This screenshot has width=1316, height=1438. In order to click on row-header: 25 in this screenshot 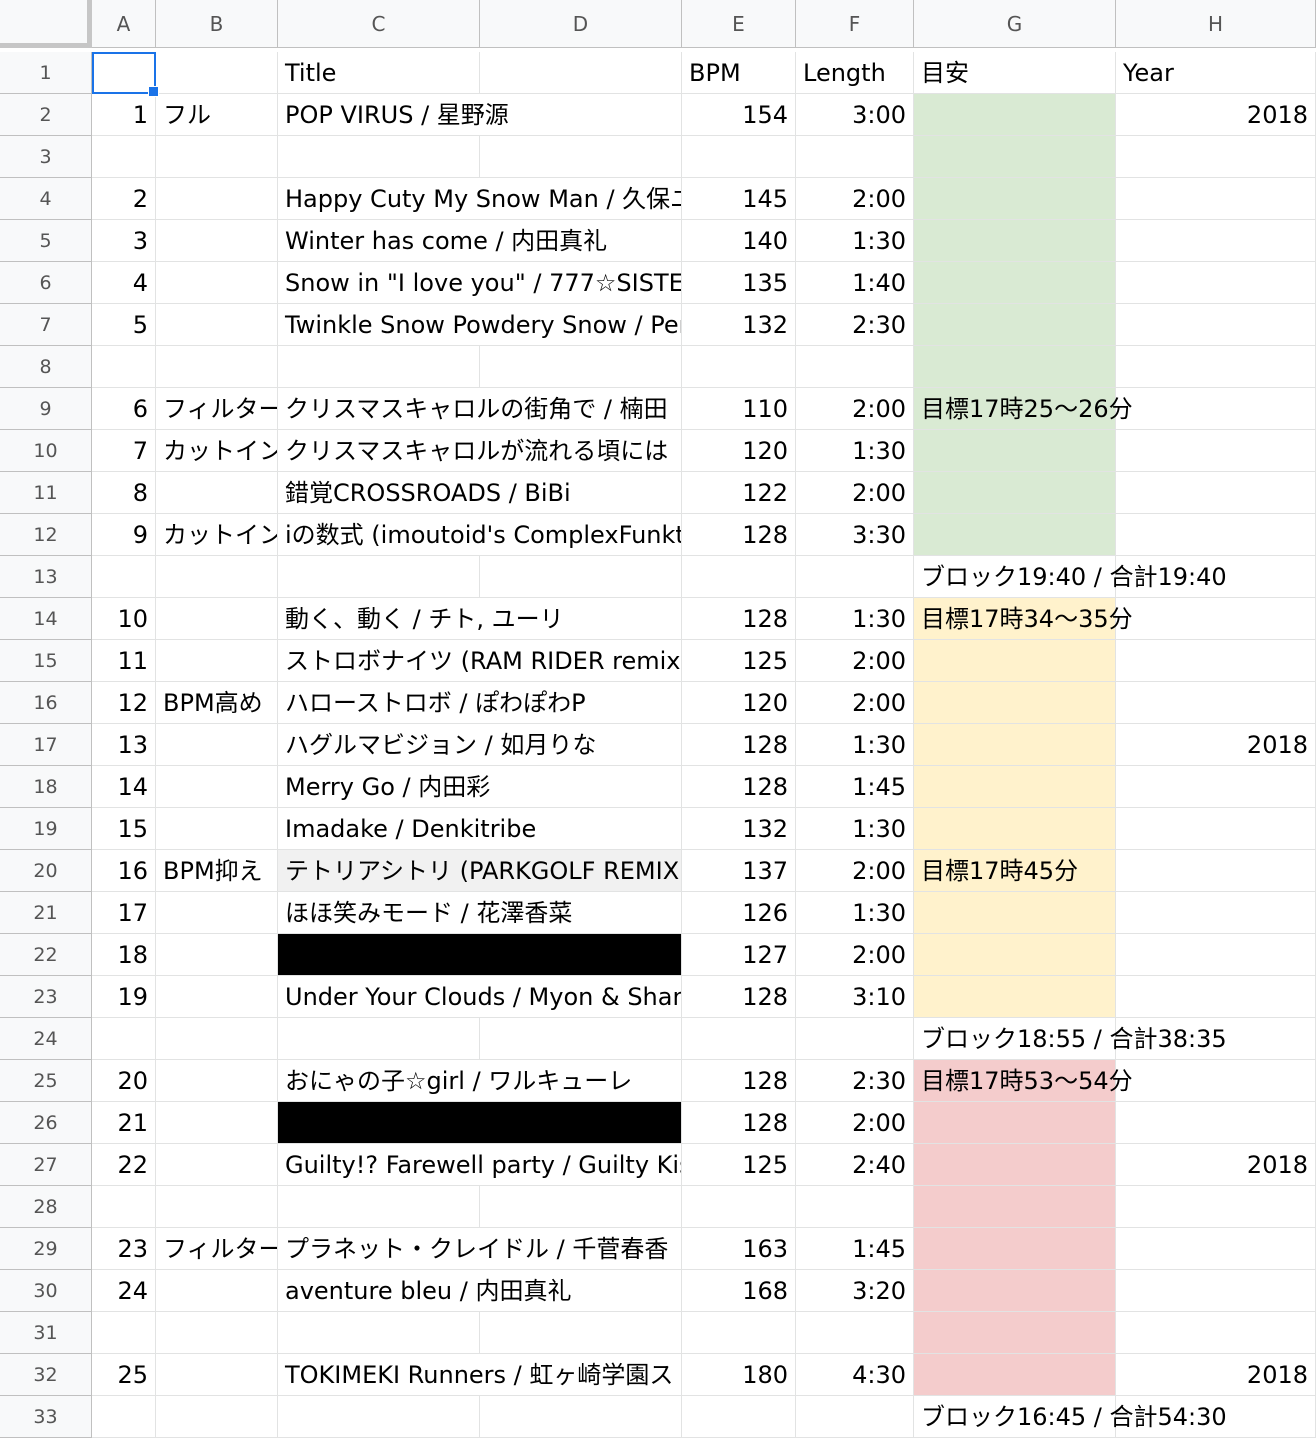, I will do `click(46, 1081)`.